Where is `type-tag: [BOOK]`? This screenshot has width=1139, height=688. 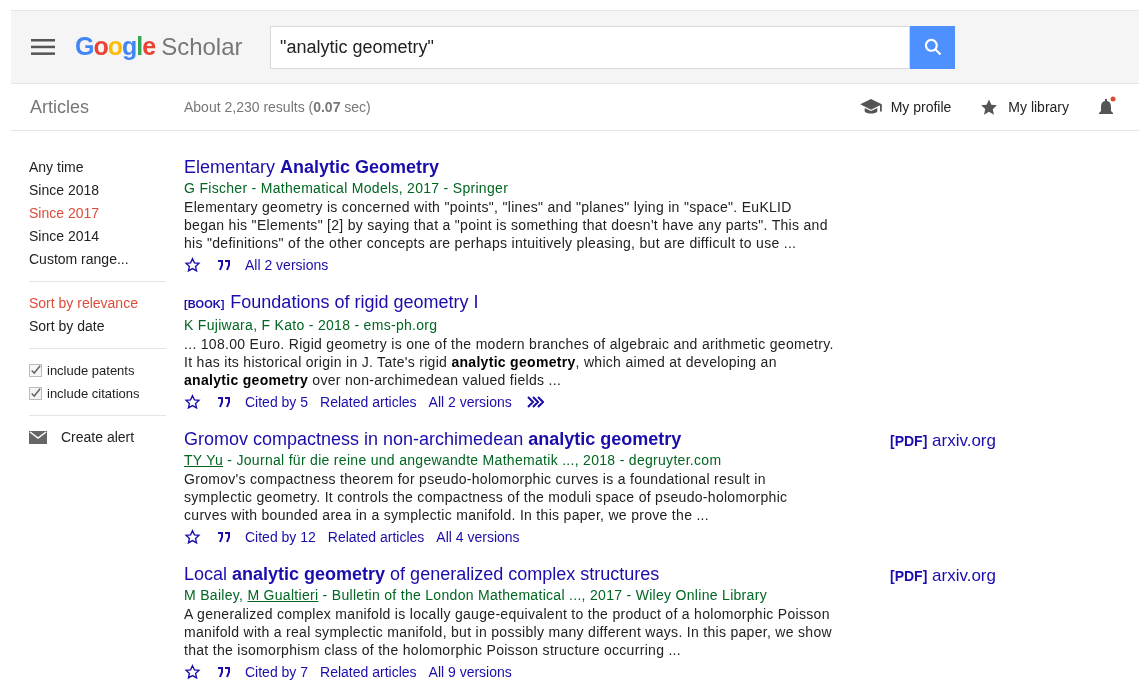
type-tag: [BOOK] is located at coordinates (204, 304).